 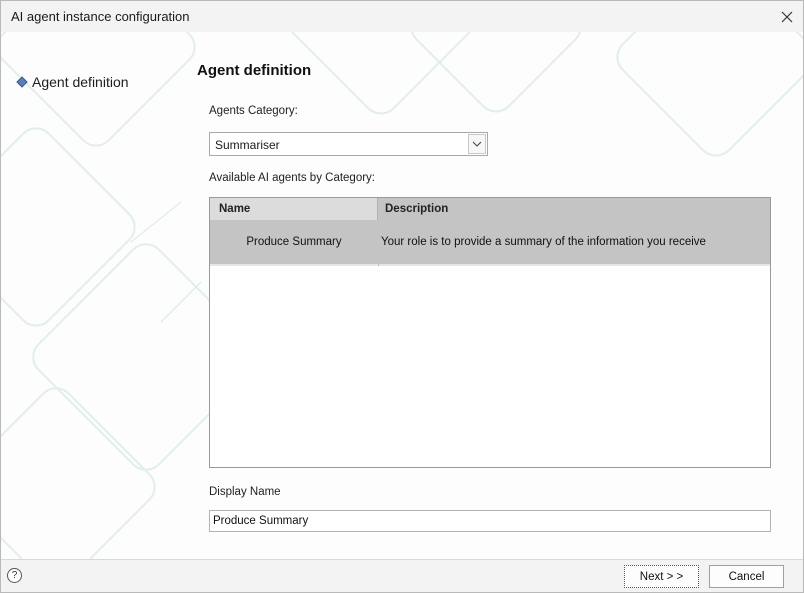 I want to click on section-title: Agent definition, so click(x=254, y=70).